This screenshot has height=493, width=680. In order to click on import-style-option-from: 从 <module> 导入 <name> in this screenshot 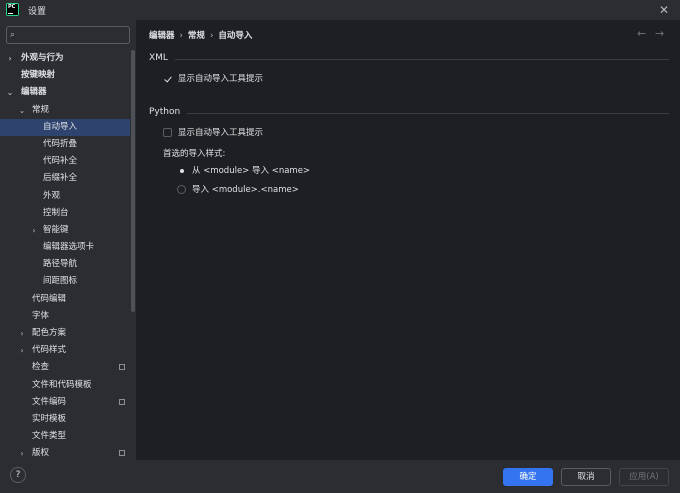, I will do `click(243, 170)`.